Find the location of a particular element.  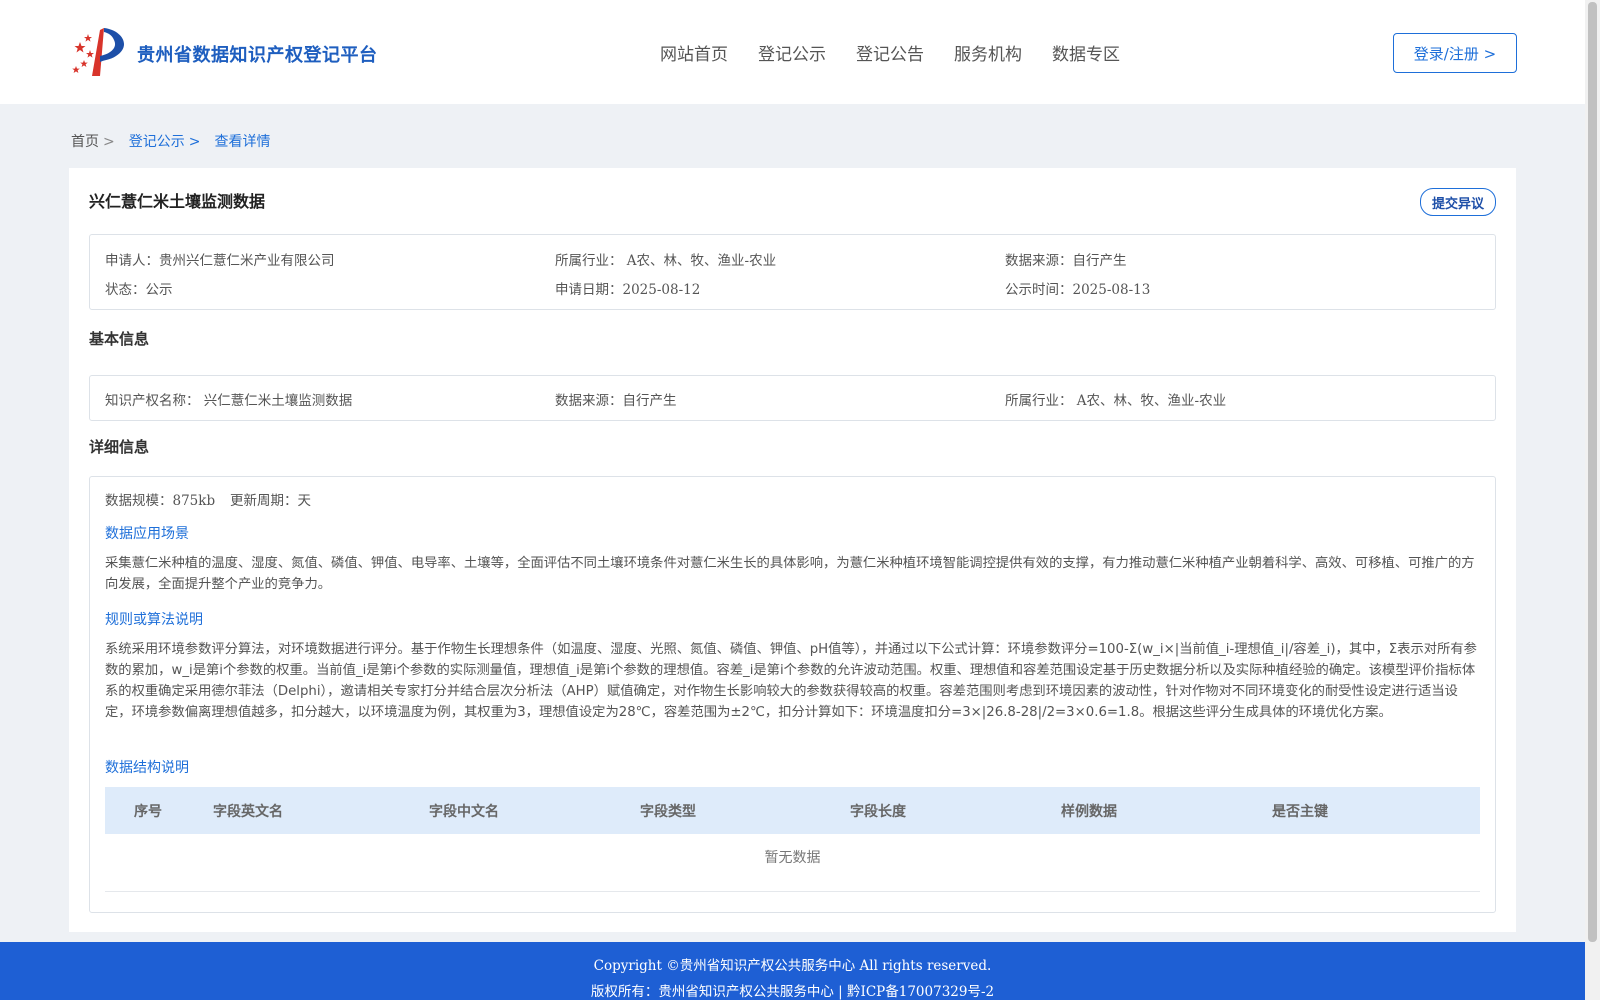

basic-industry-label: 所属行业： is located at coordinates (1039, 401).